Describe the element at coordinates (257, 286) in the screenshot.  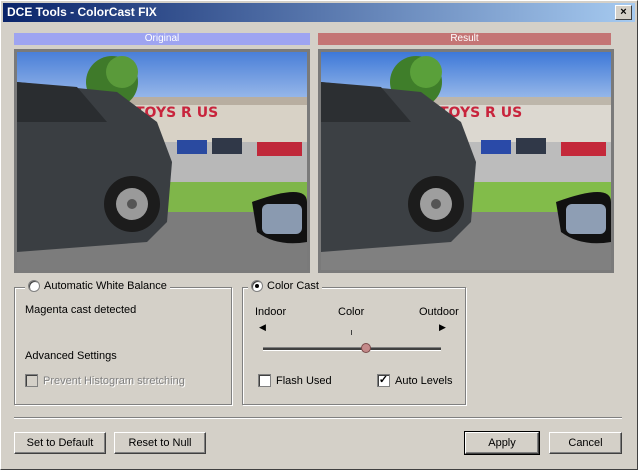
I see `colorcast-radio` at that location.